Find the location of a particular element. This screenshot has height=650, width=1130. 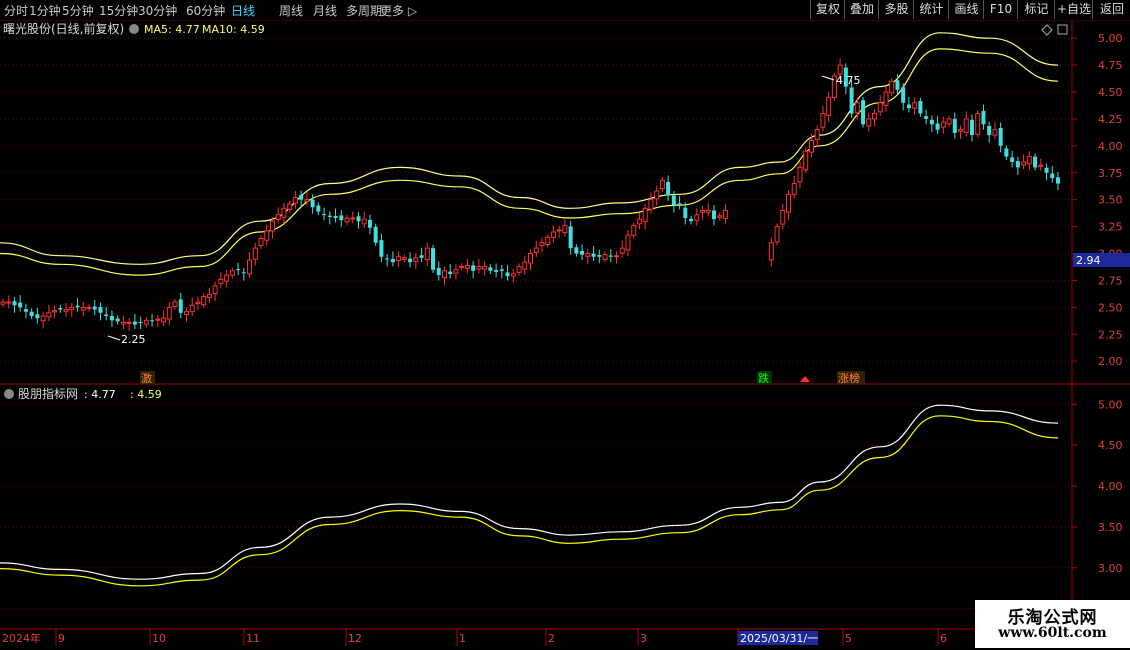

period-tab-5: 60分钟 is located at coordinates (205, 10).